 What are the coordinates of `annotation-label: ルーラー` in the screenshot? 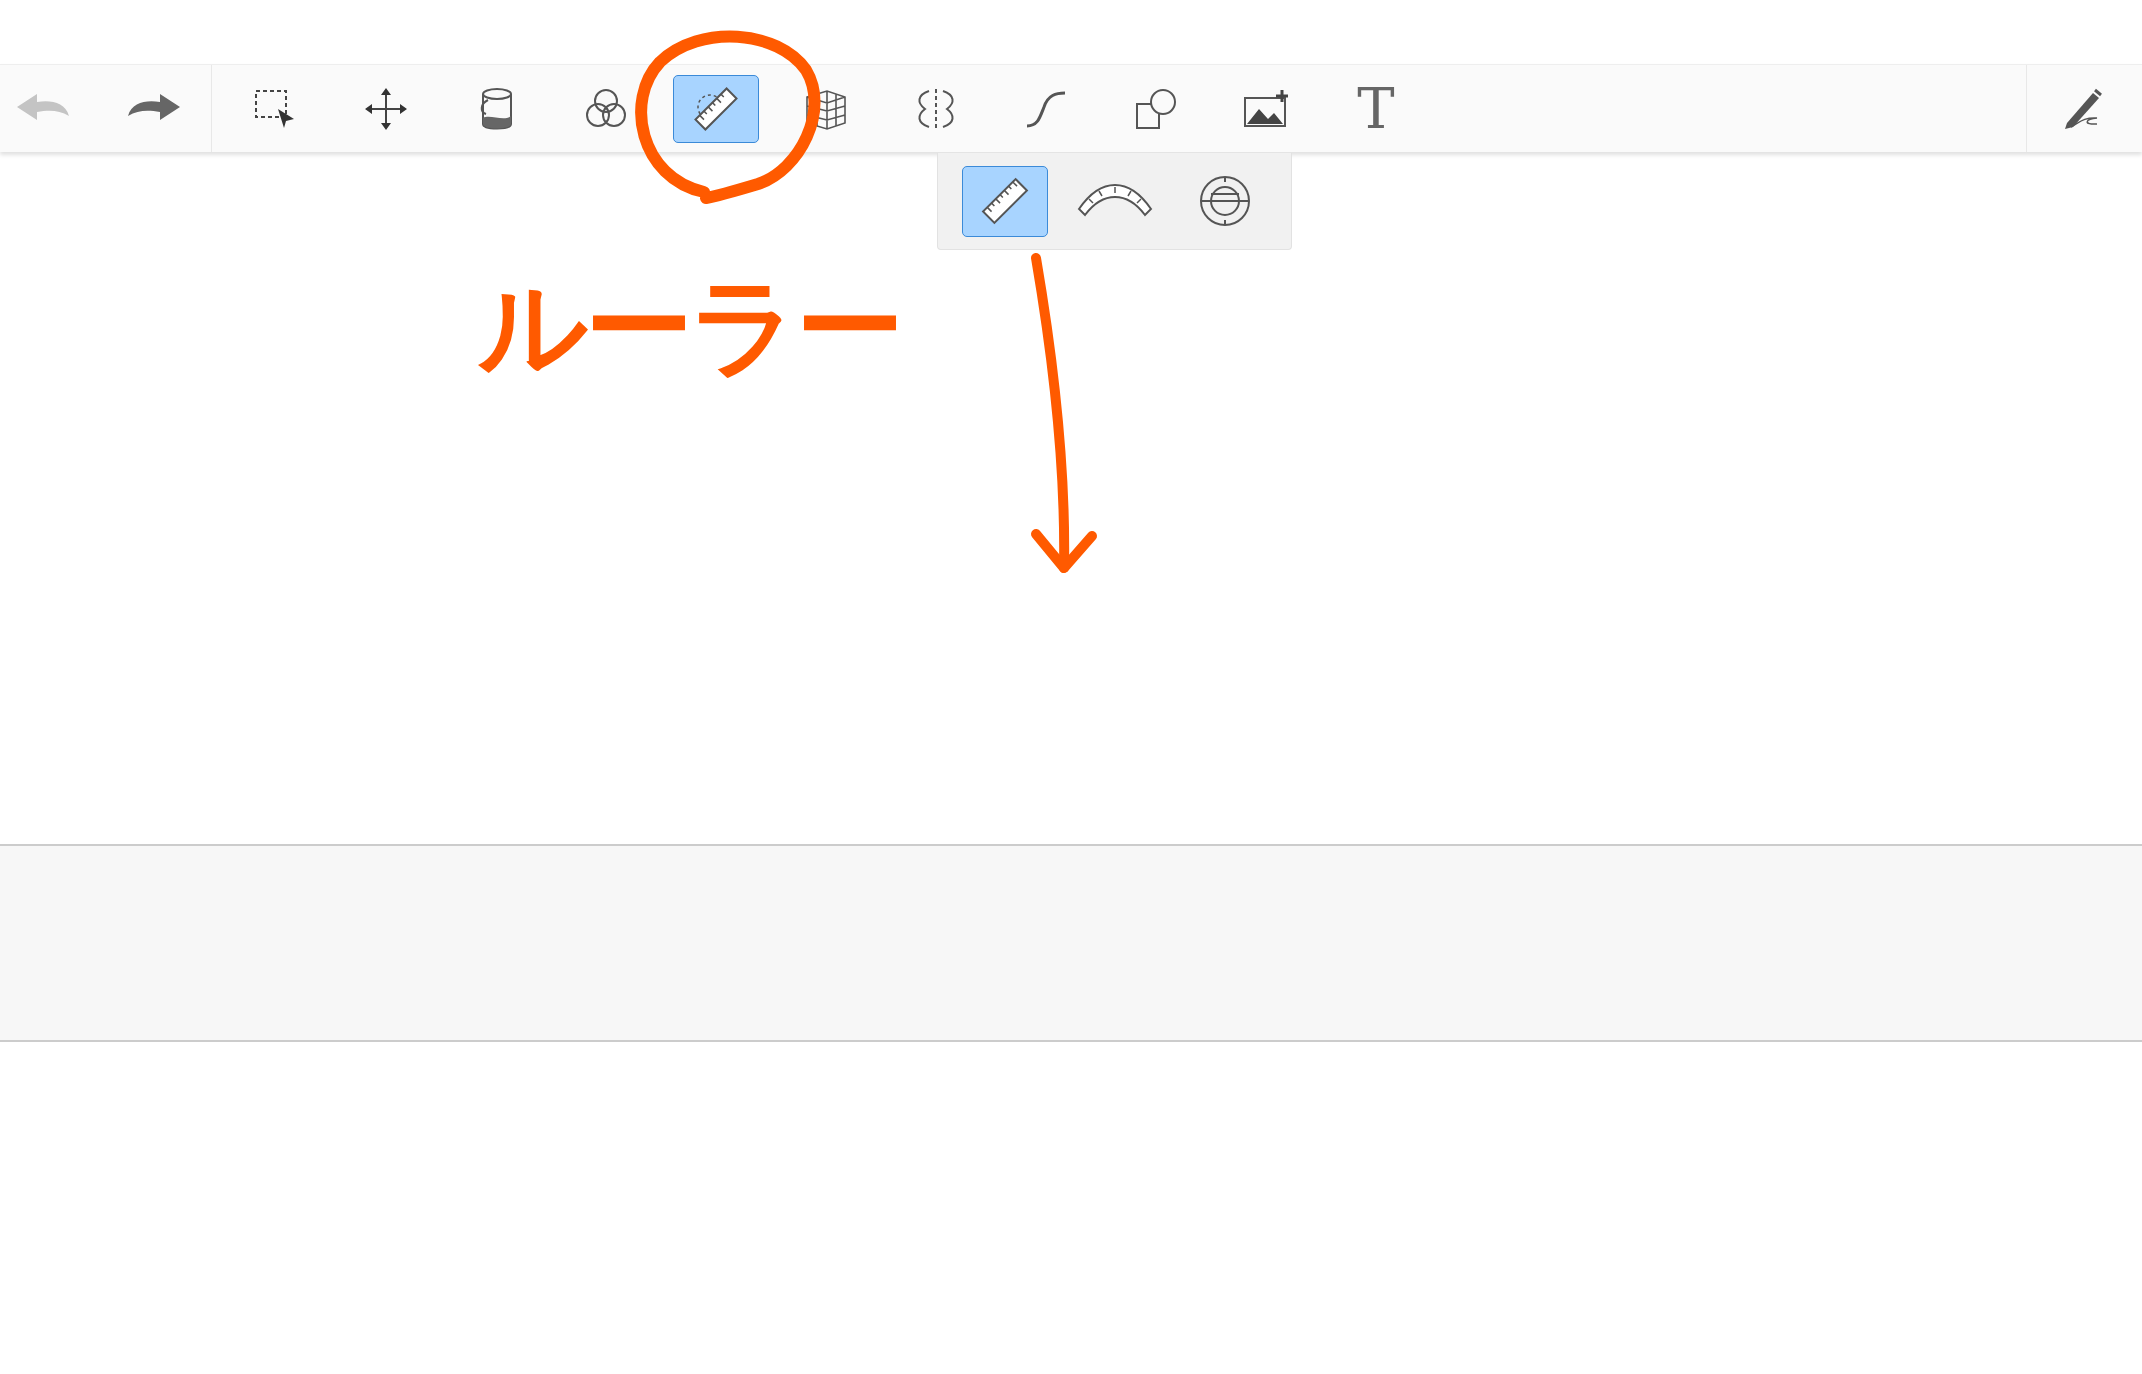 It's located at (689, 327).